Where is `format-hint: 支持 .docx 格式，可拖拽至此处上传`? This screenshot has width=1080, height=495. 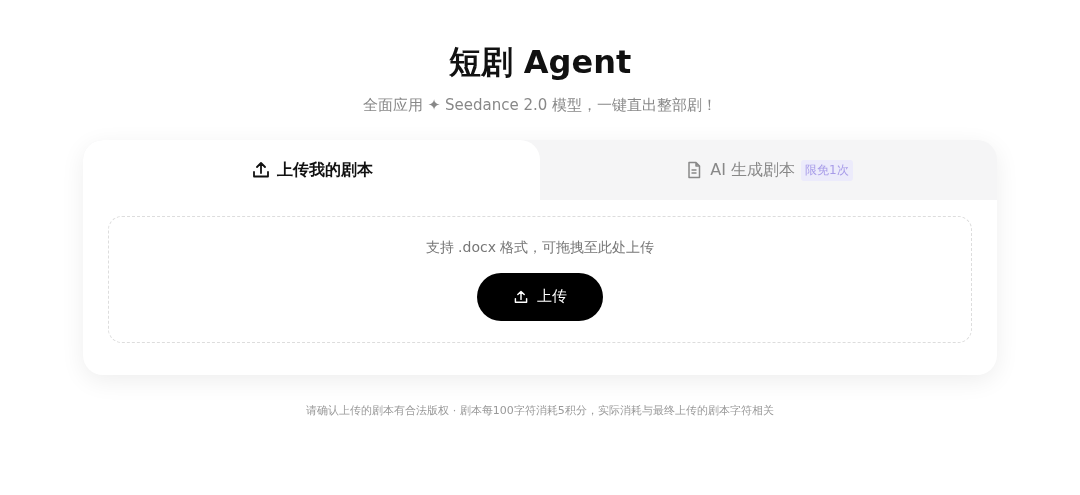
format-hint: 支持 .docx 格式，可拖拽至此处上传 is located at coordinates (540, 247).